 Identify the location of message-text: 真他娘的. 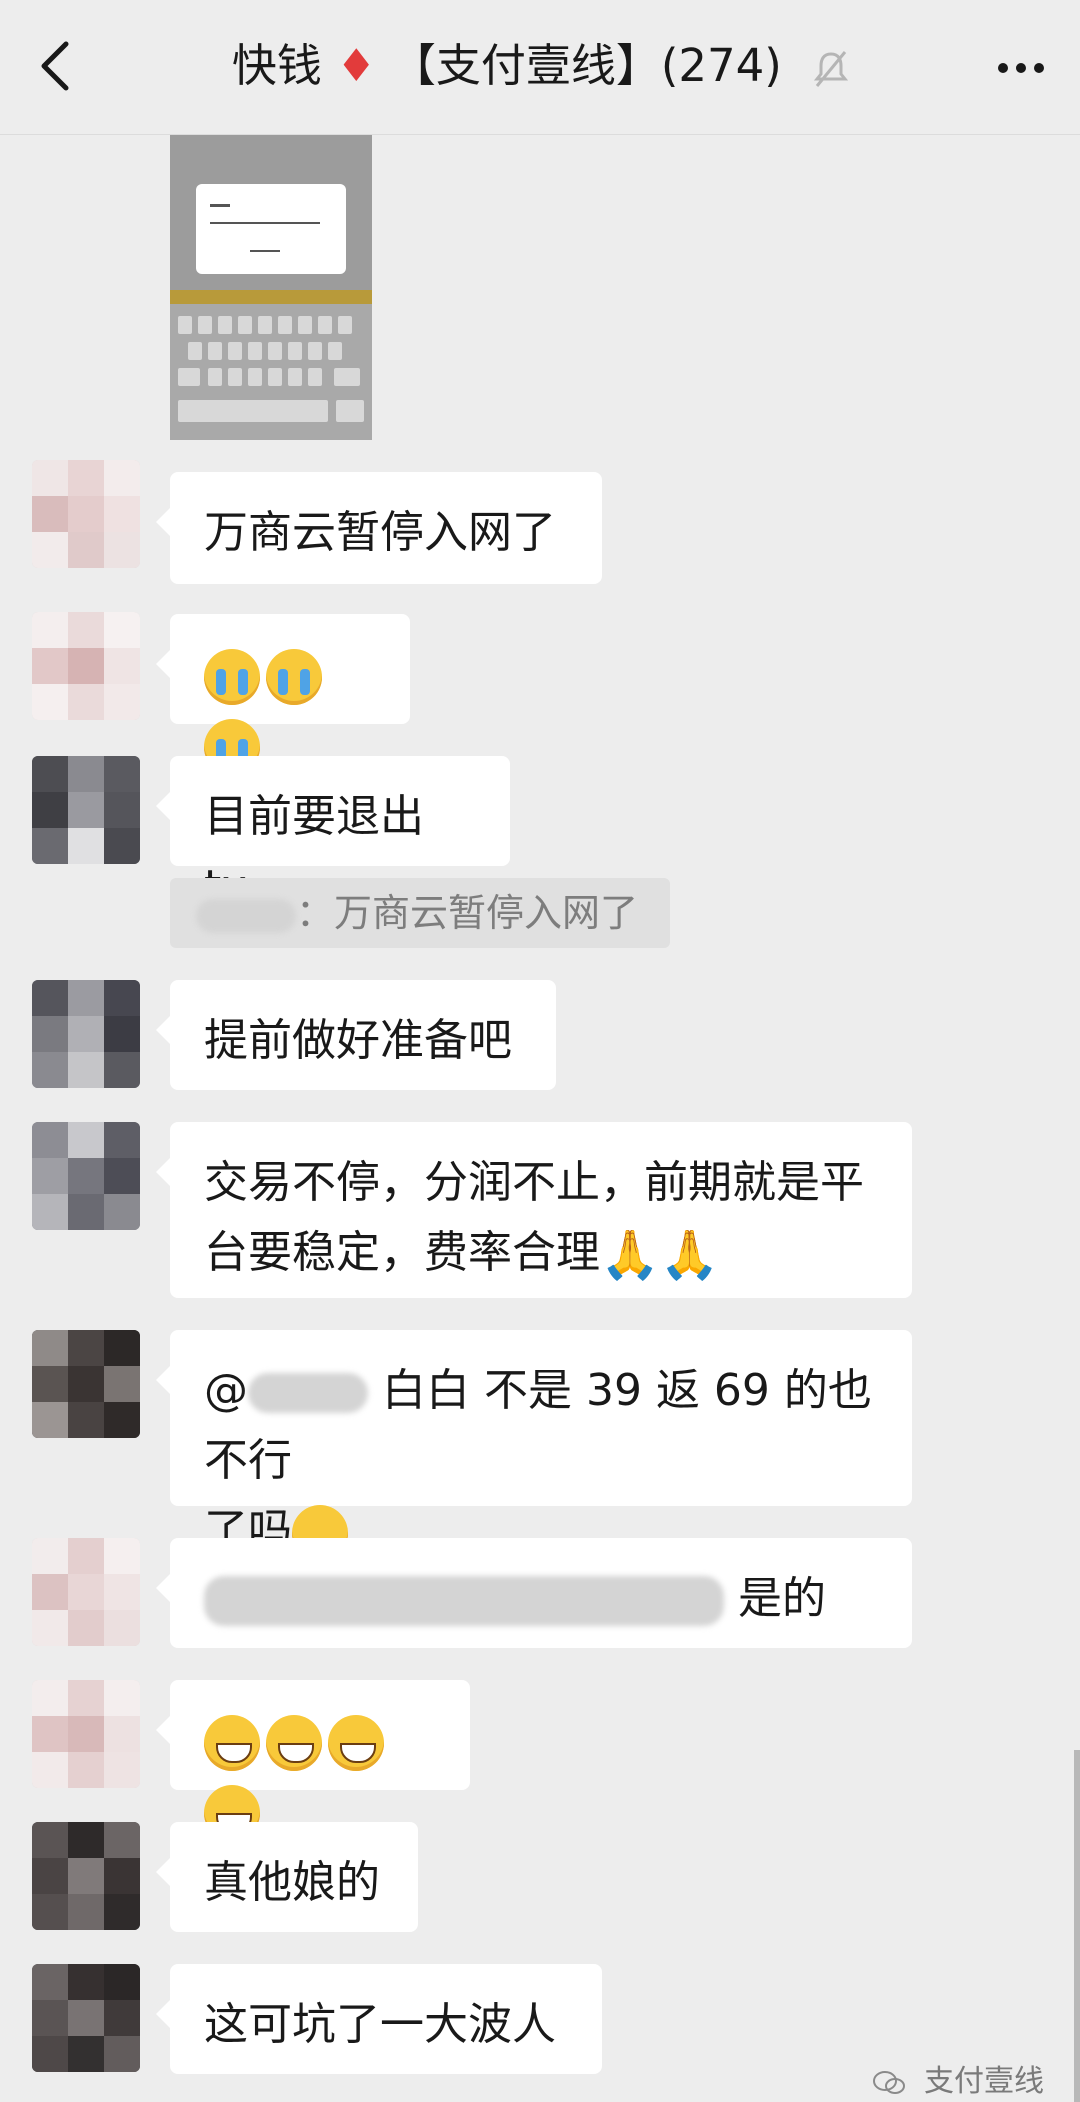
(292, 1882).